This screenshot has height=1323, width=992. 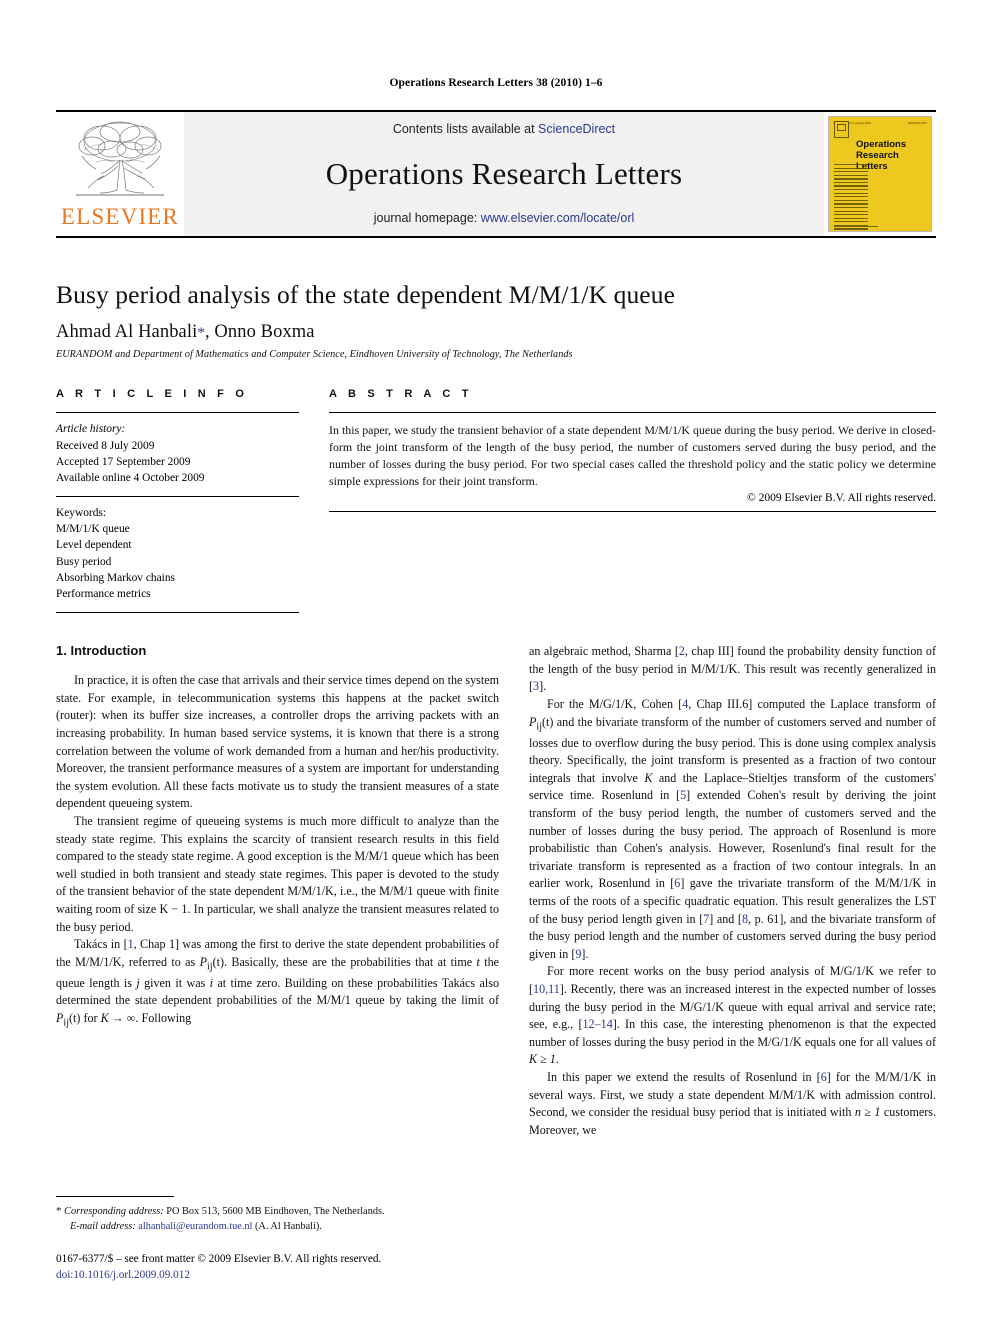 I want to click on cover-footer-line, so click(x=856, y=226).